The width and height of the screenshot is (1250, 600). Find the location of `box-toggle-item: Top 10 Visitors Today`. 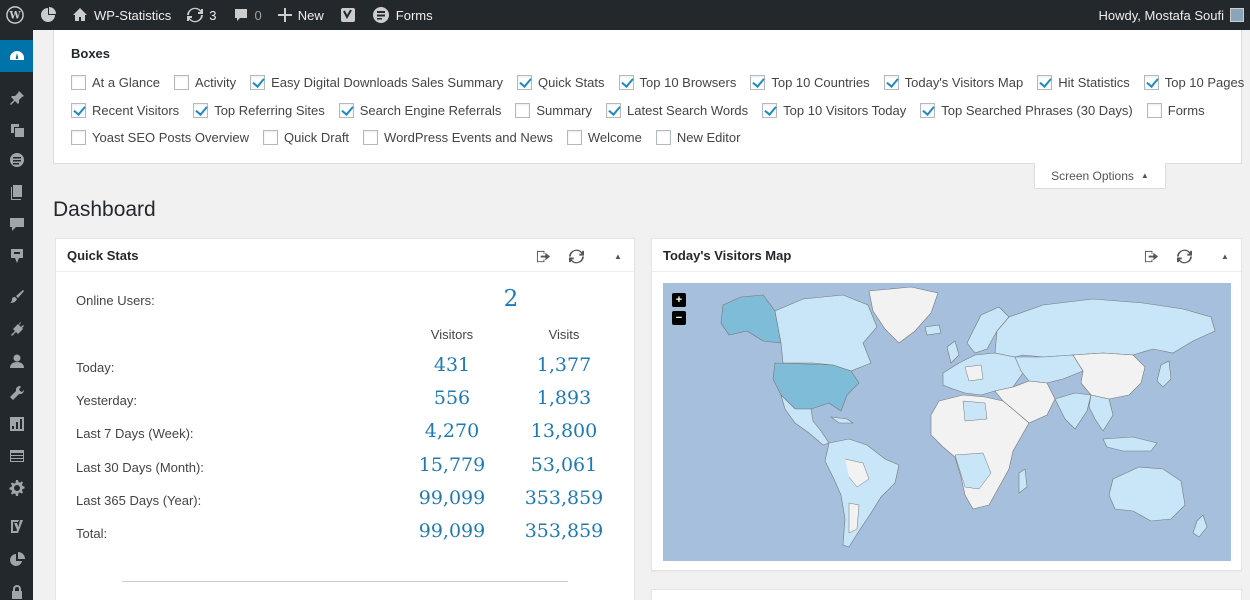

box-toggle-item: Top 10 Visitors Today is located at coordinates (834, 110).